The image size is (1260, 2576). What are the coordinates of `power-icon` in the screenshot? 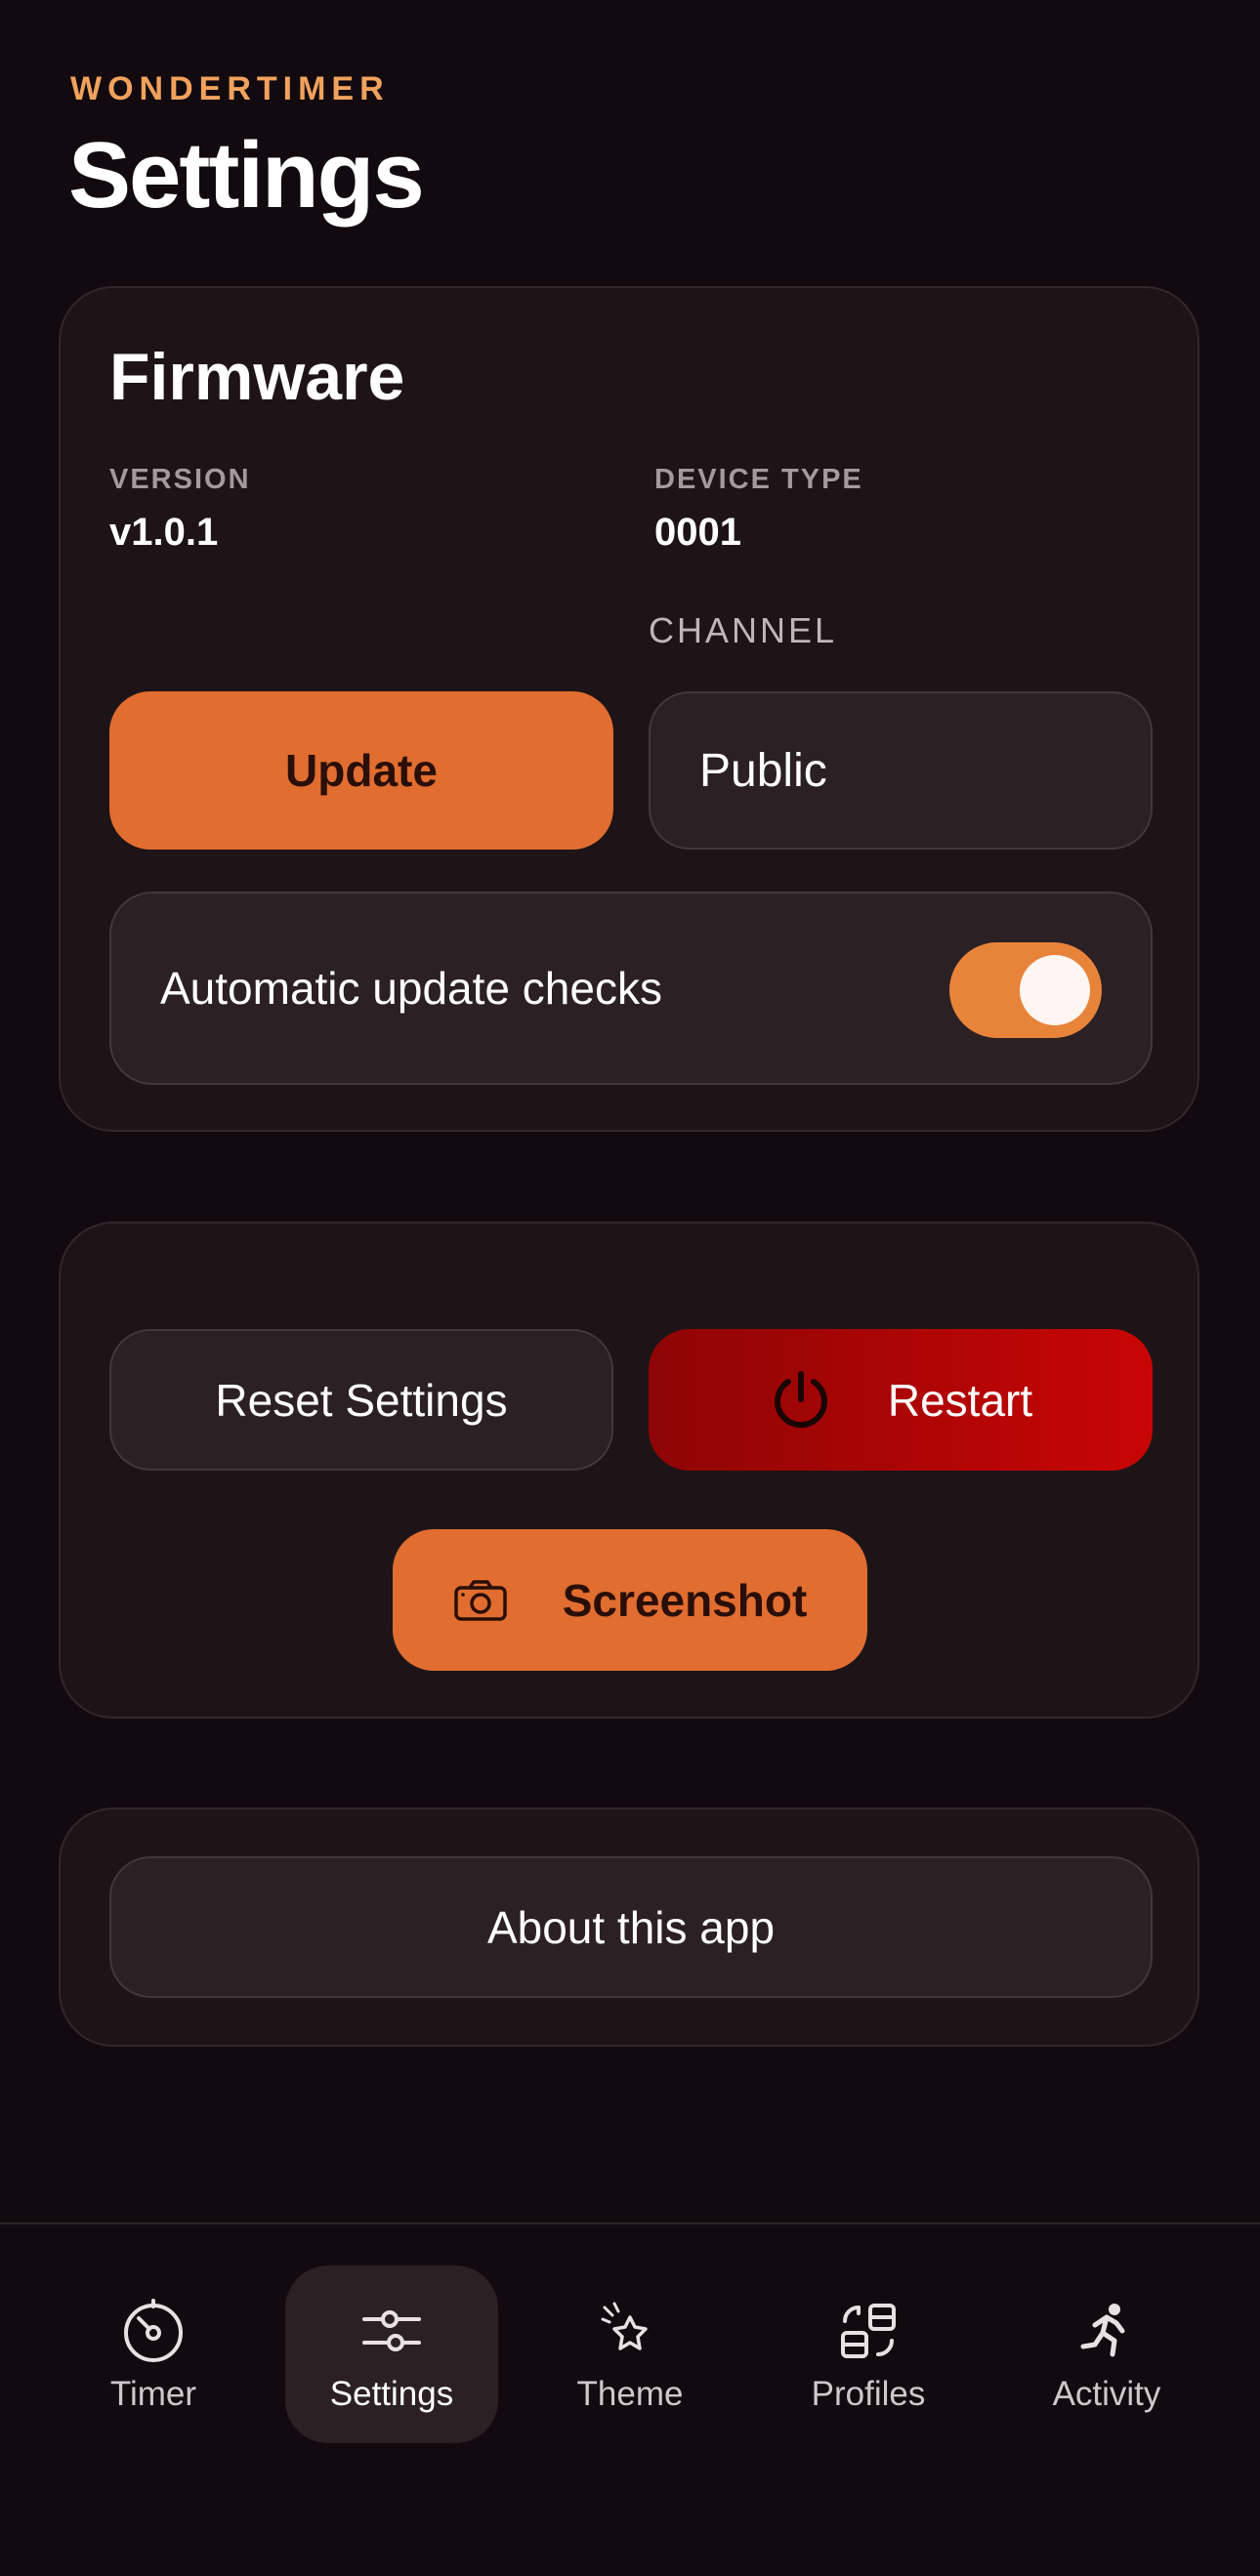 It's located at (801, 1401).